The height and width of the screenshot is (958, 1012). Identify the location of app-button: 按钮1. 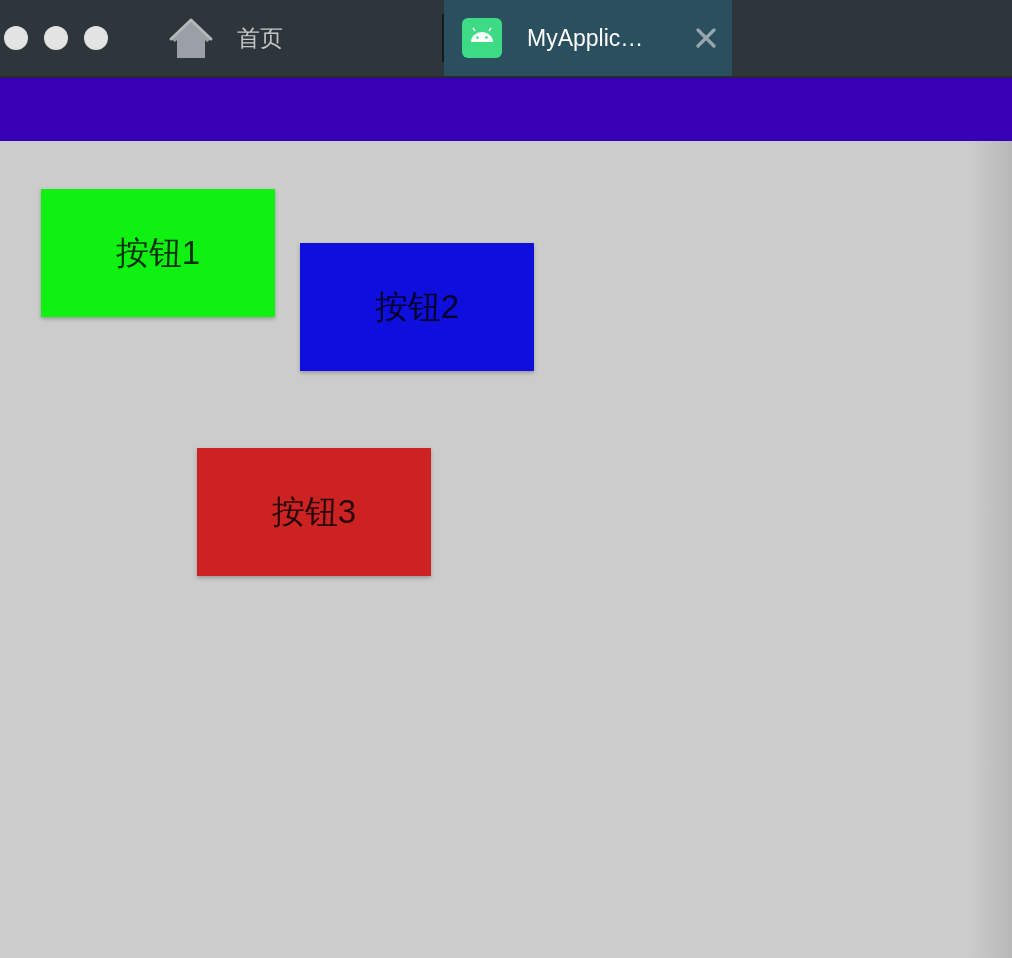
(158, 253).